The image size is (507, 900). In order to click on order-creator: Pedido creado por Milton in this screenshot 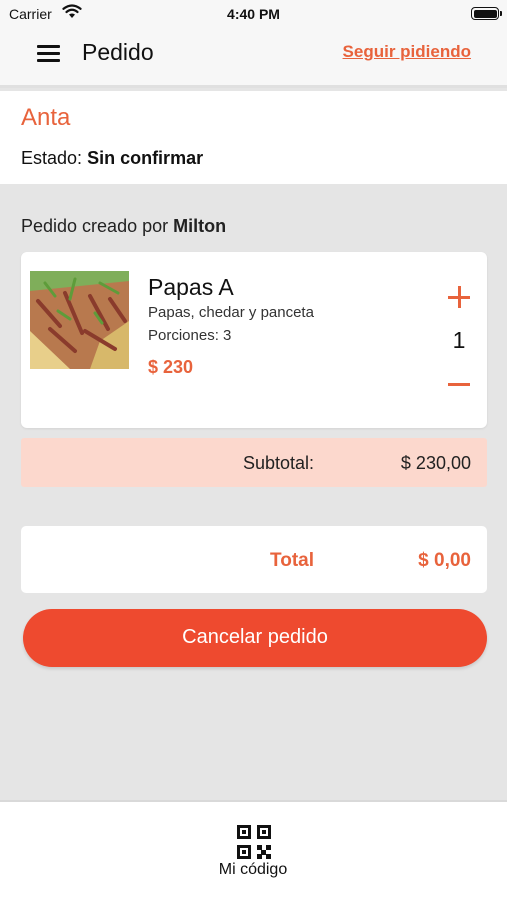, I will do `click(123, 226)`.